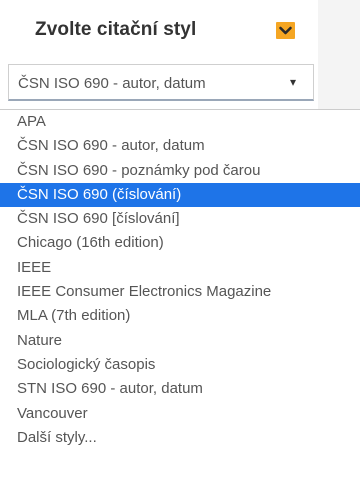 The height and width of the screenshot is (497, 360). I want to click on caret-down-icon: ▾, so click(293, 82).